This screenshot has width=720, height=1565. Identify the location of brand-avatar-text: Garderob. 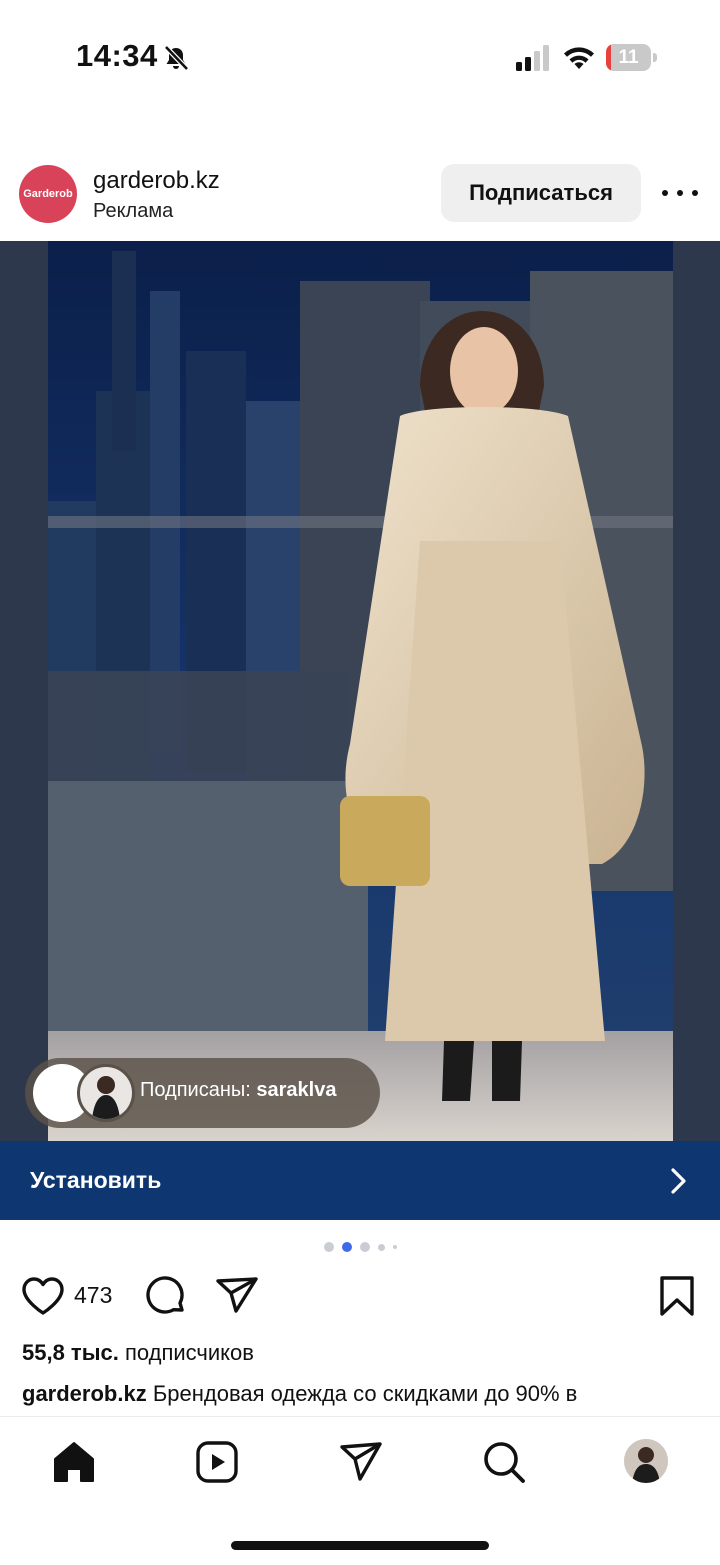
(48, 194).